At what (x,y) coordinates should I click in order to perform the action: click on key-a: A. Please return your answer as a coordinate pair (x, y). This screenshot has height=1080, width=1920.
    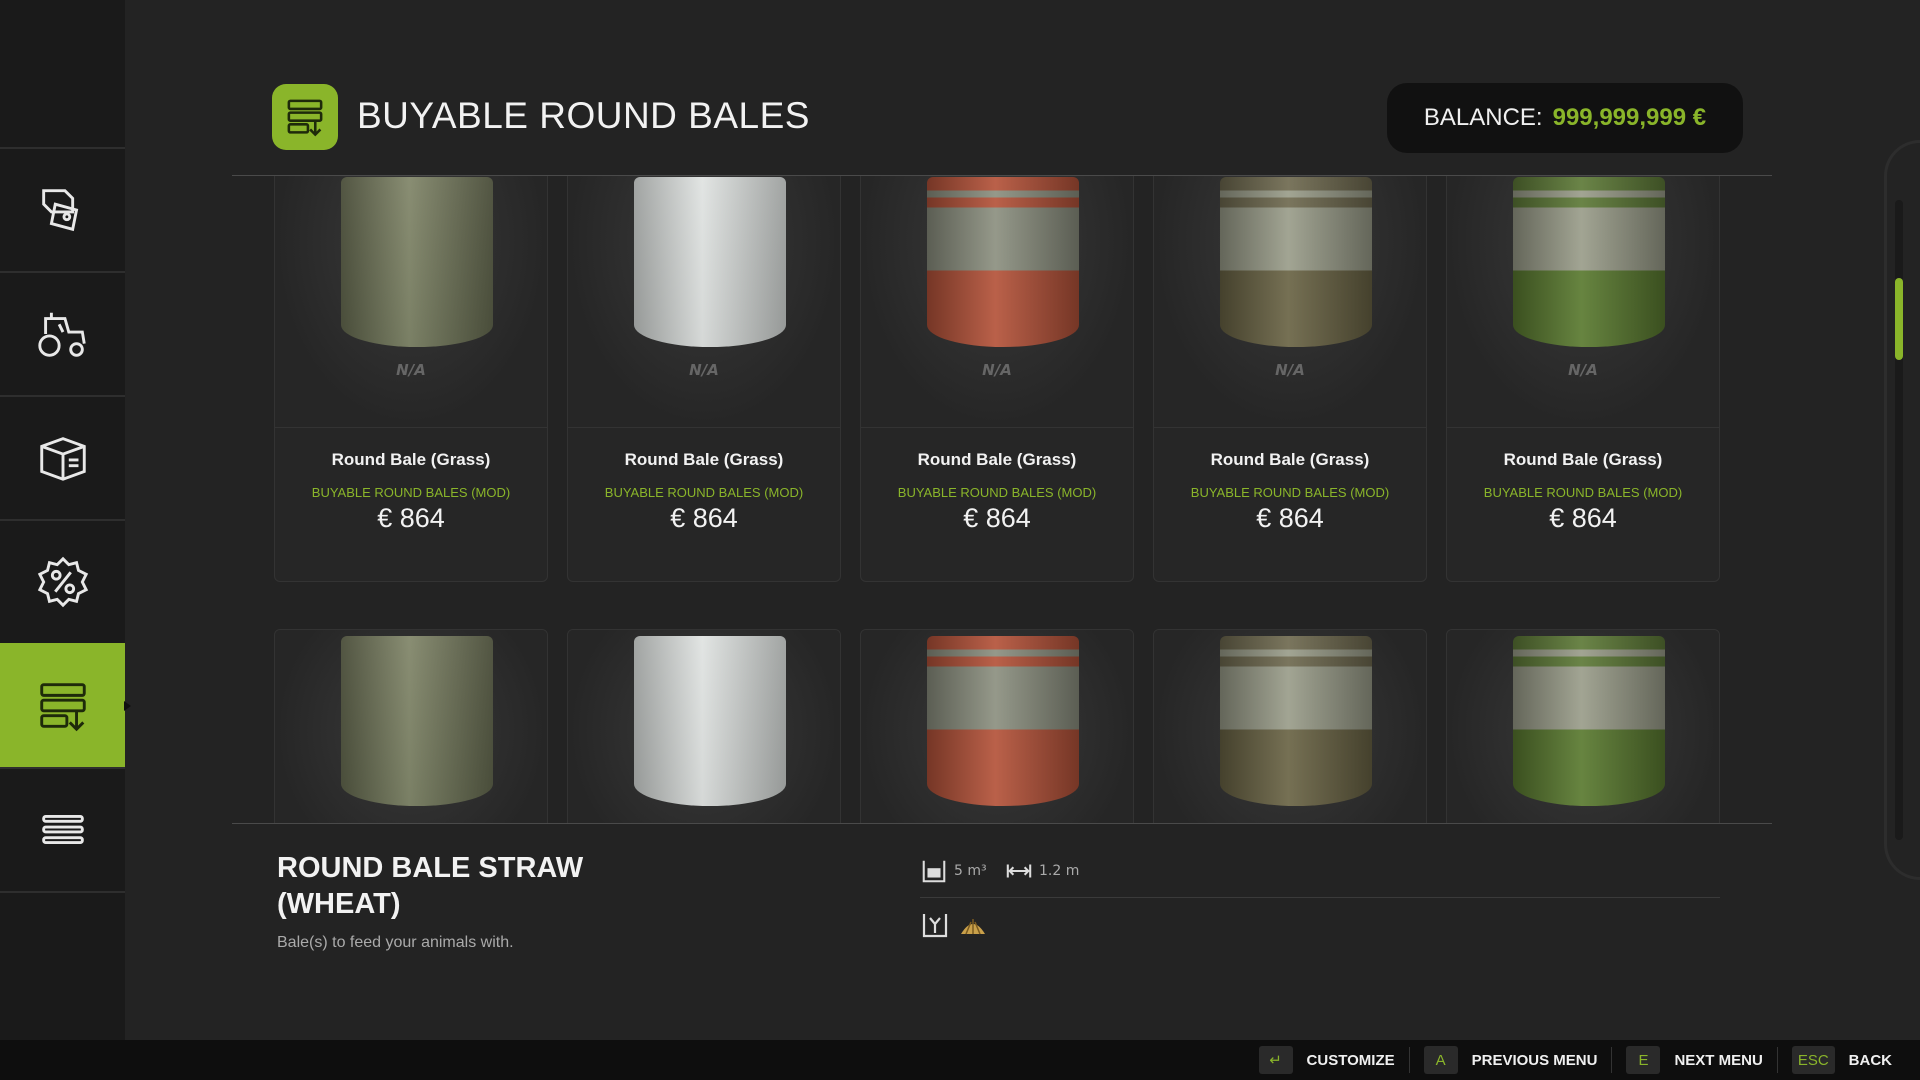
    Looking at the image, I should click on (1440, 1060).